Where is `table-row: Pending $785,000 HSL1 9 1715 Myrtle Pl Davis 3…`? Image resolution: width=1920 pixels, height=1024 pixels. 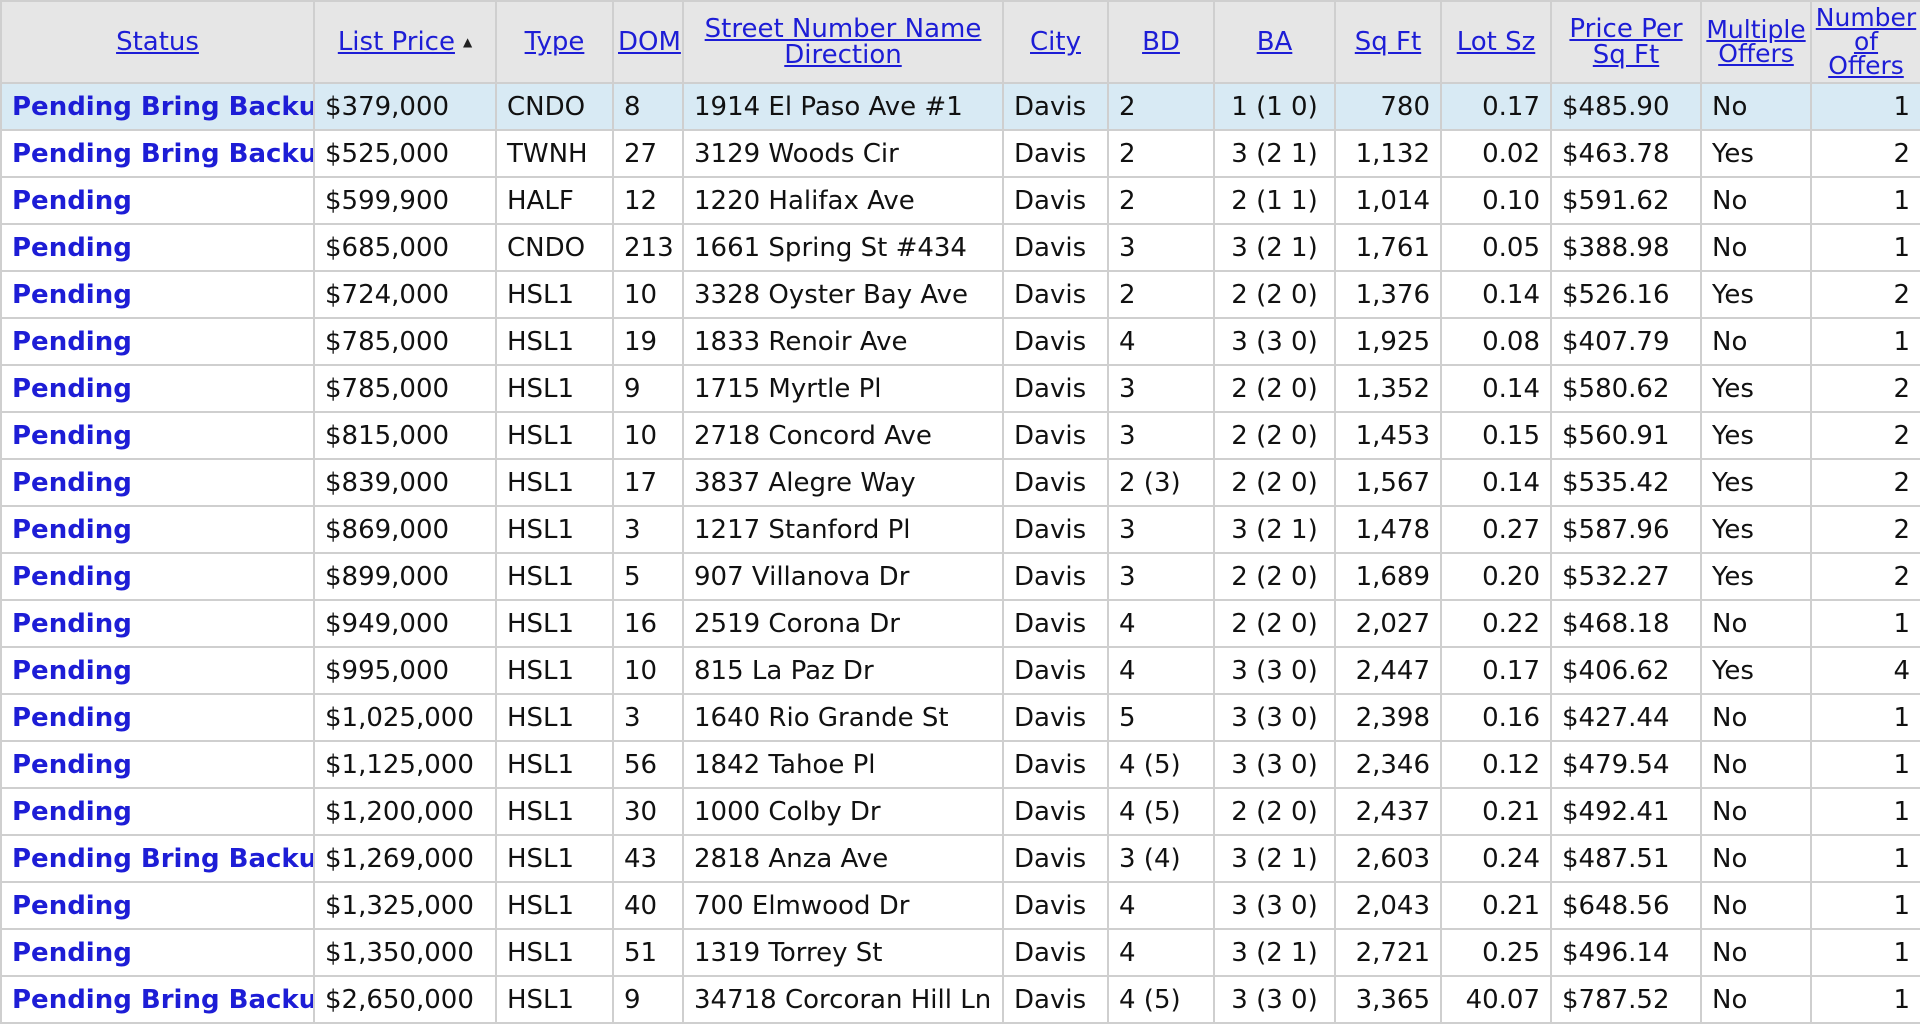 table-row: Pending $785,000 HSL1 9 1715 Myrtle Pl Davis 3… is located at coordinates (960, 388).